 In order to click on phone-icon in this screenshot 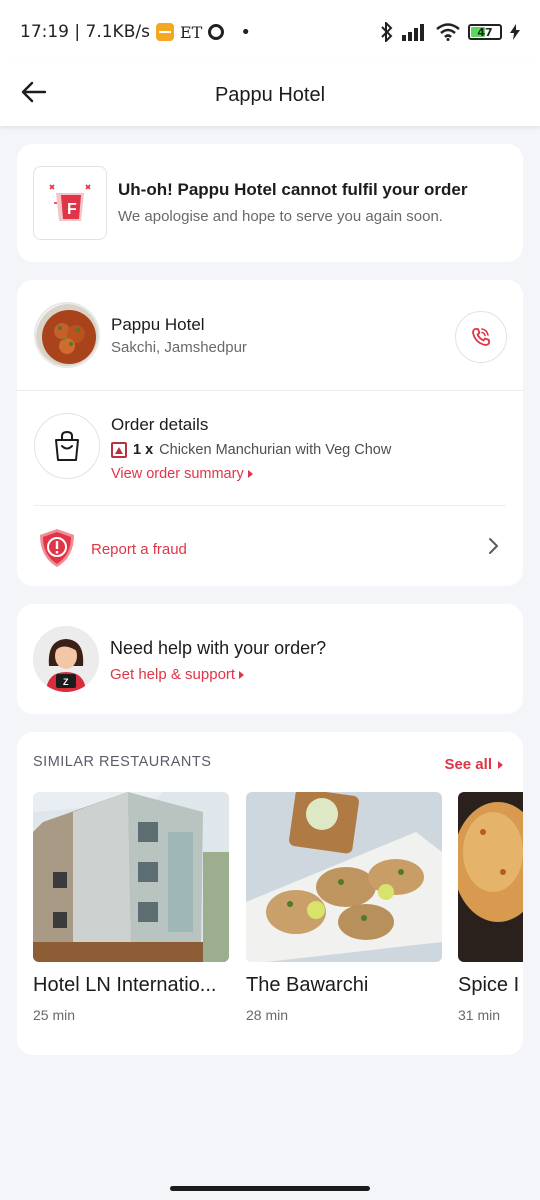, I will do `click(481, 337)`.